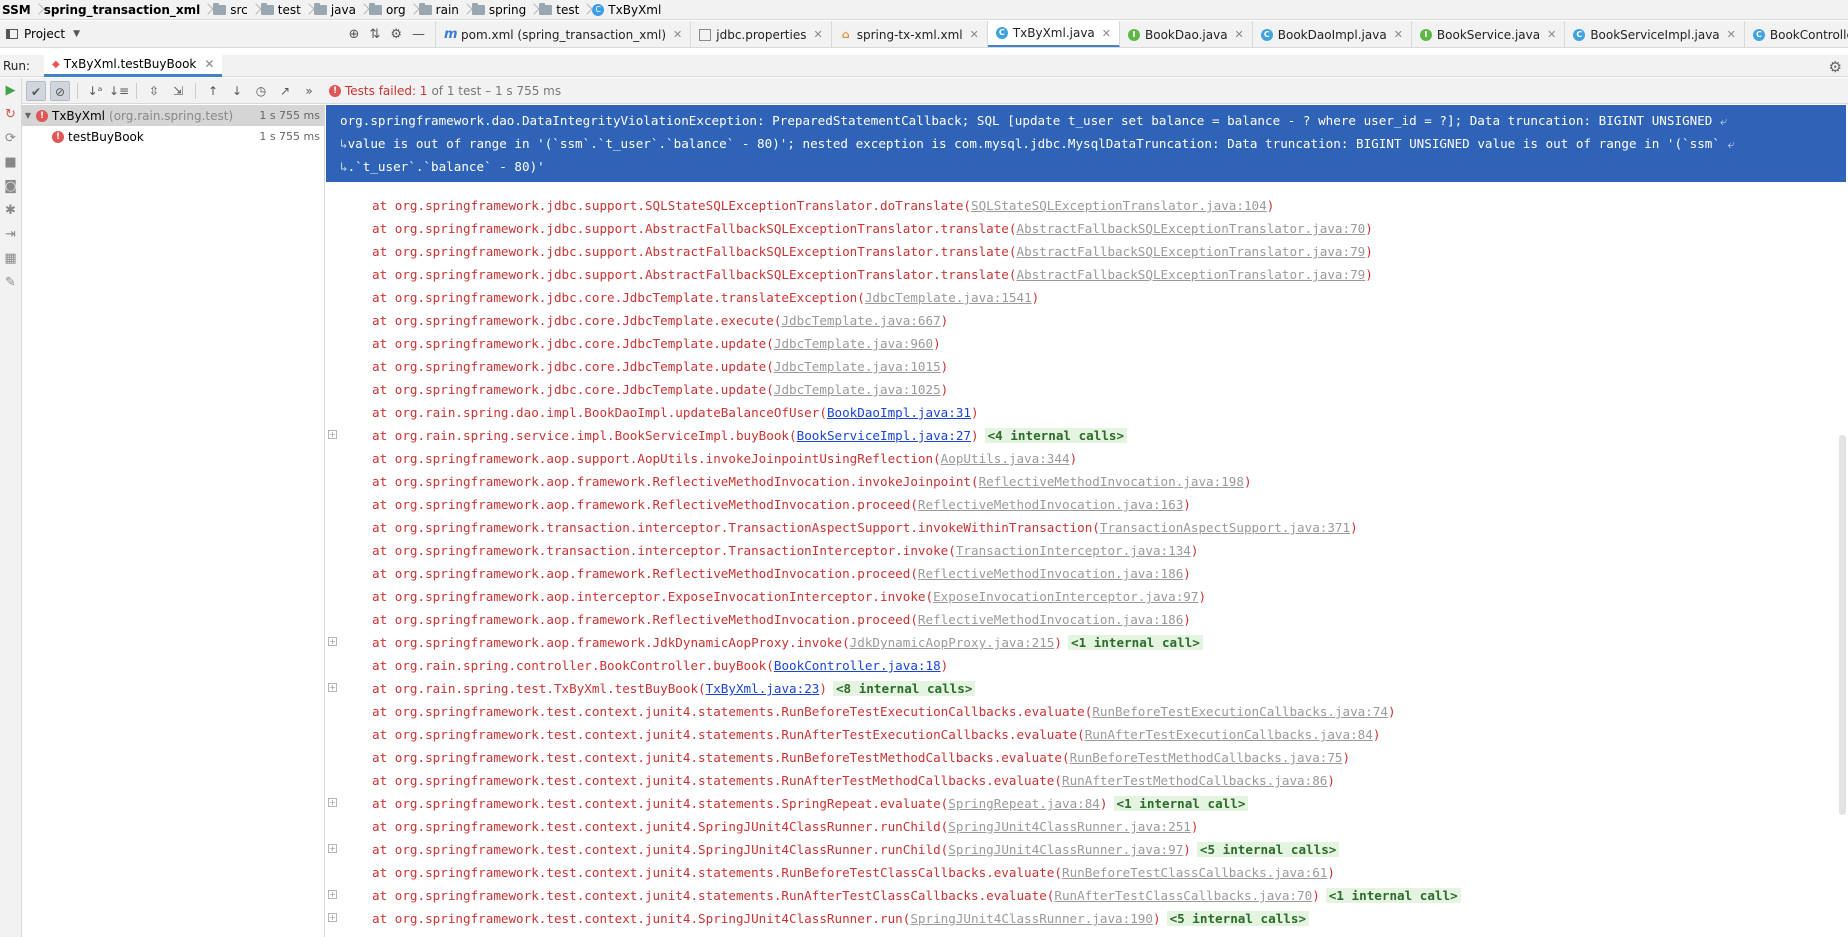  Describe the element at coordinates (123, 9) in the screenshot. I see `breadcrumb-item: spring_transaction_xml` at that location.